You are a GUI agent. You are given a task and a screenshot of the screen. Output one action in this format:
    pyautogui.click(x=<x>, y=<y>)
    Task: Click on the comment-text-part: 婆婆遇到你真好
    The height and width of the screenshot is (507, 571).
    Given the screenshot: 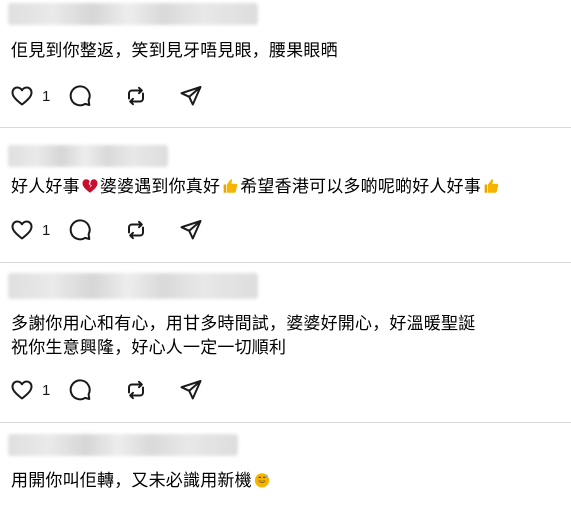 What is the action you would take?
    pyautogui.click(x=160, y=187)
    